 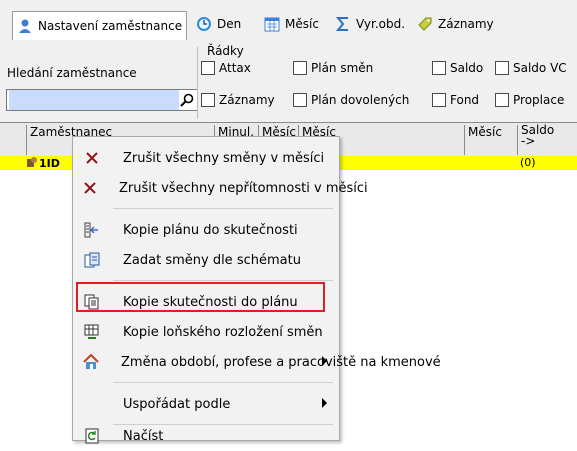 I want to click on column-header-saldo: Saldo ->, so click(x=547, y=139).